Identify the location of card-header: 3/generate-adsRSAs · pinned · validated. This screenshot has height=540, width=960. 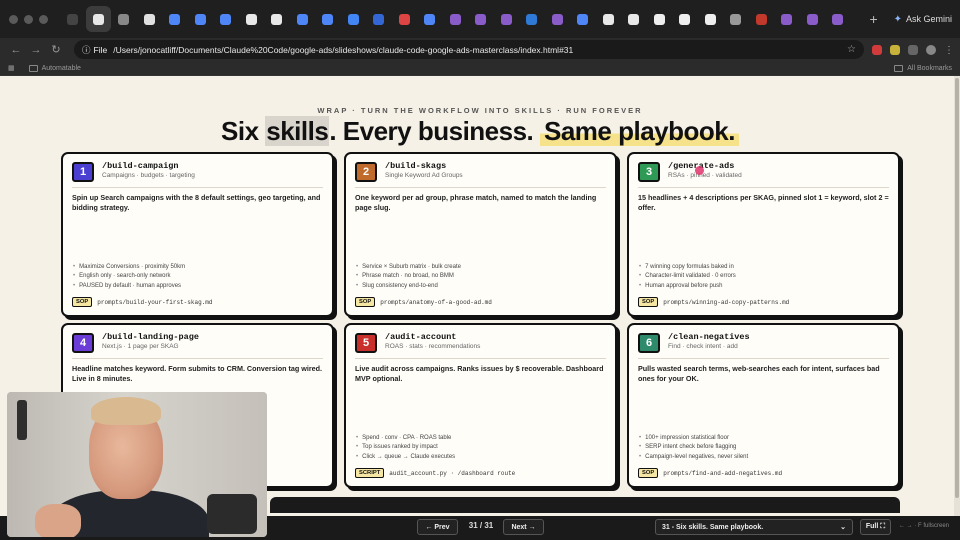
(763, 171).